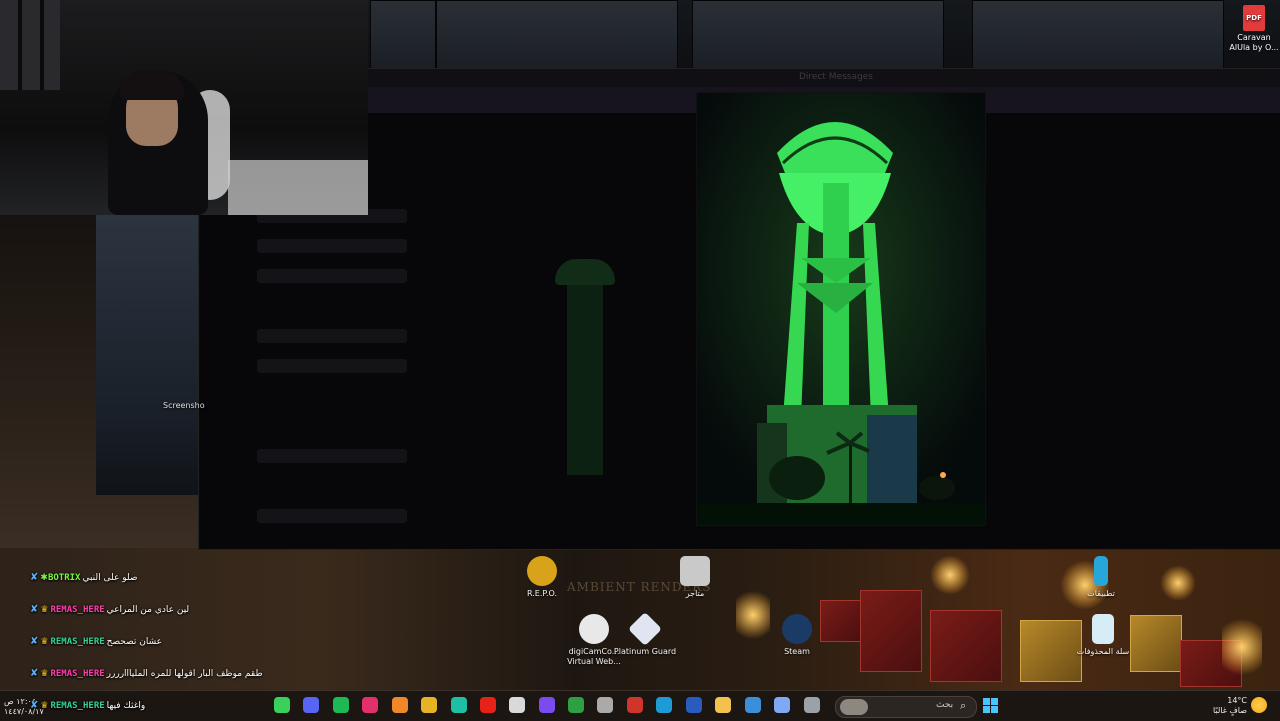 Image resolution: width=1280 pixels, height=721 pixels. What do you see at coordinates (148, 355) in the screenshot?
I see `wallpaper-window` at bounding box center [148, 355].